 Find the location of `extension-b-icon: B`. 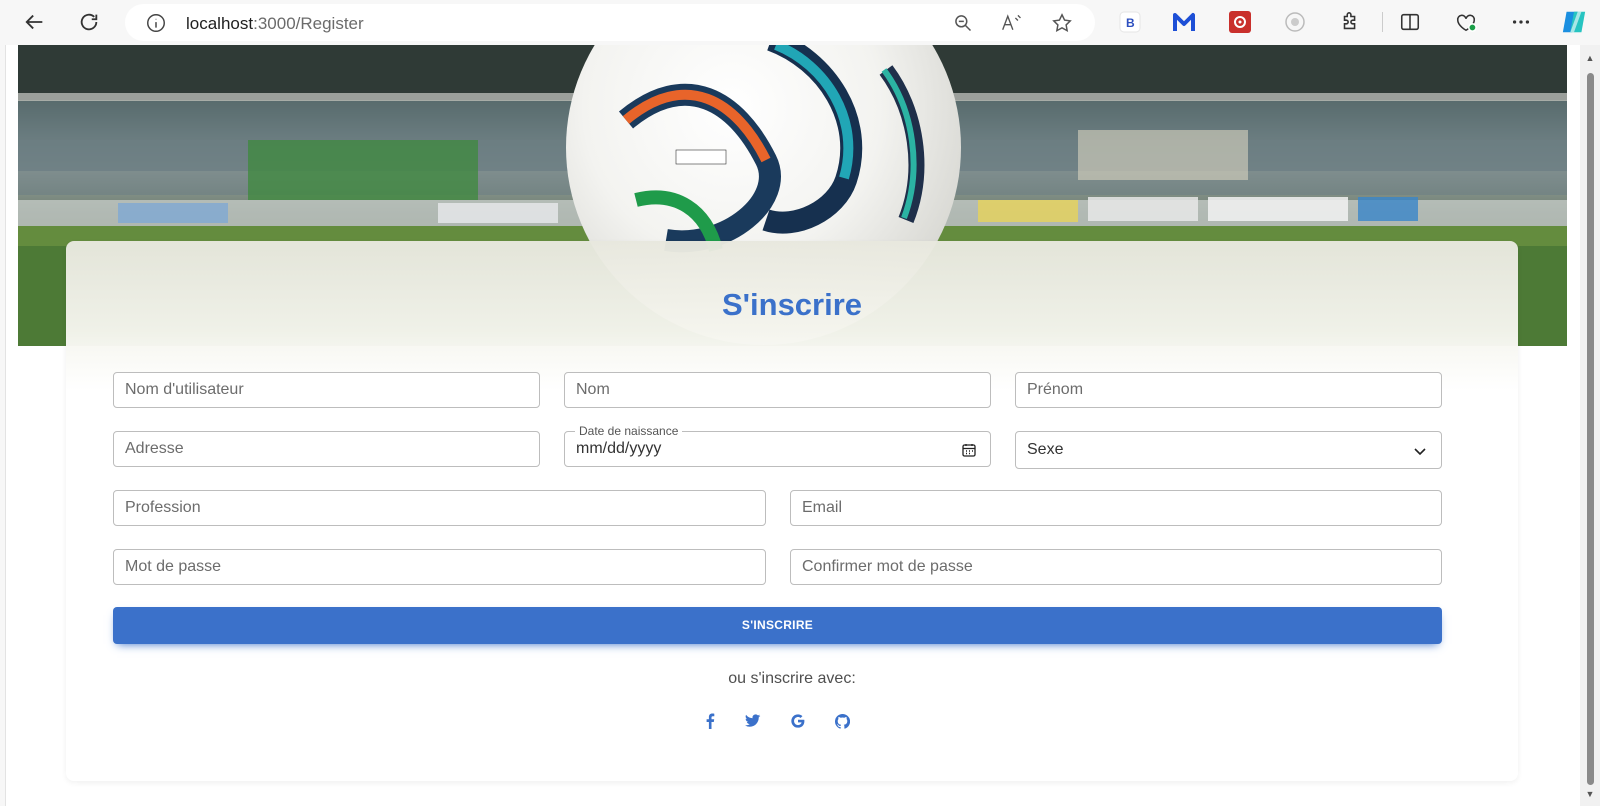

extension-b-icon: B is located at coordinates (1130, 22).